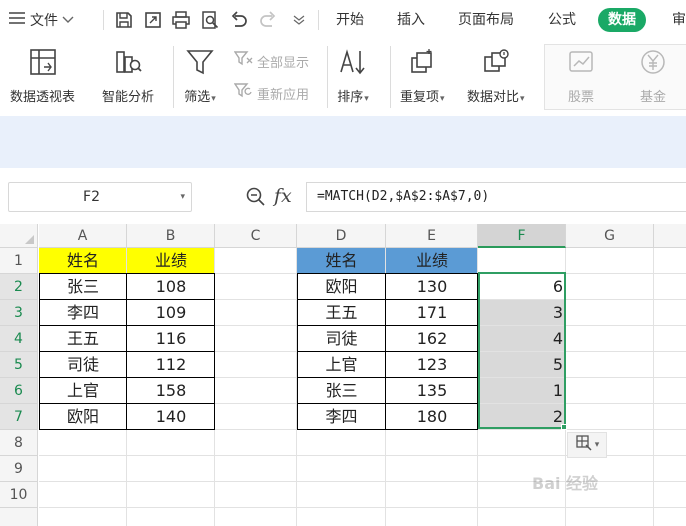  Describe the element at coordinates (432, 287) in the screenshot. I see `cell-e2: 130` at that location.